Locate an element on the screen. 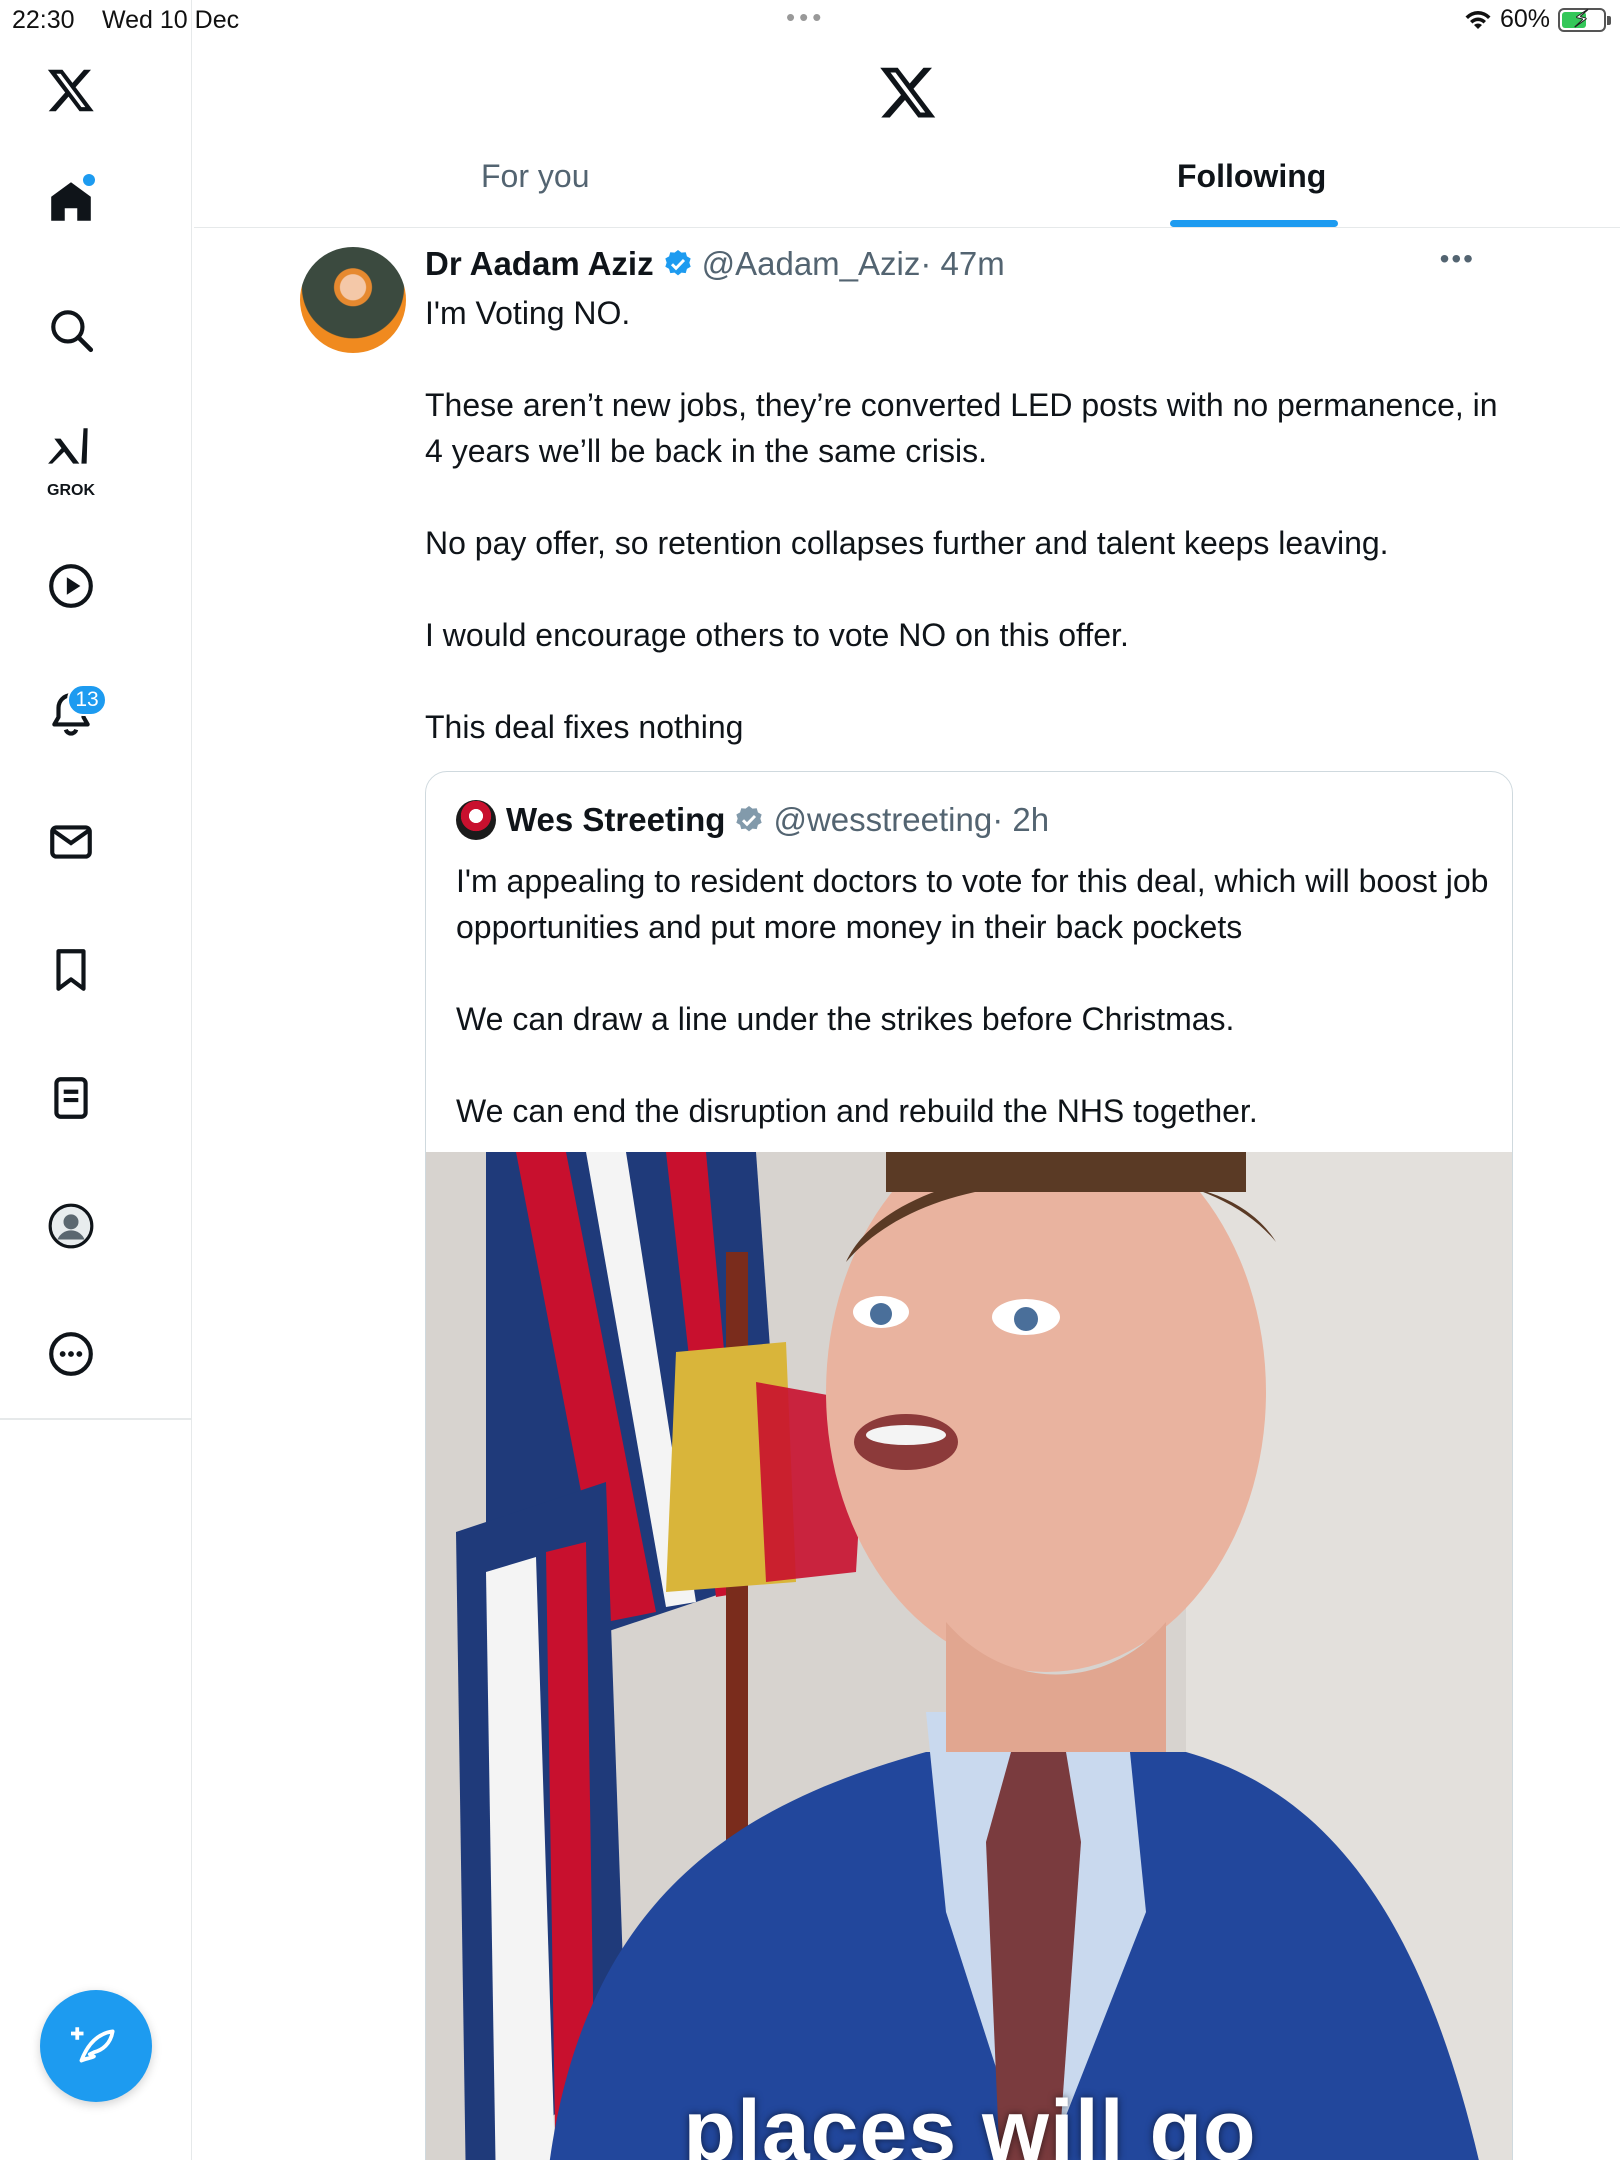 The height and width of the screenshot is (2160, 1620). video-caption: places will go is located at coordinates (970, 2121).